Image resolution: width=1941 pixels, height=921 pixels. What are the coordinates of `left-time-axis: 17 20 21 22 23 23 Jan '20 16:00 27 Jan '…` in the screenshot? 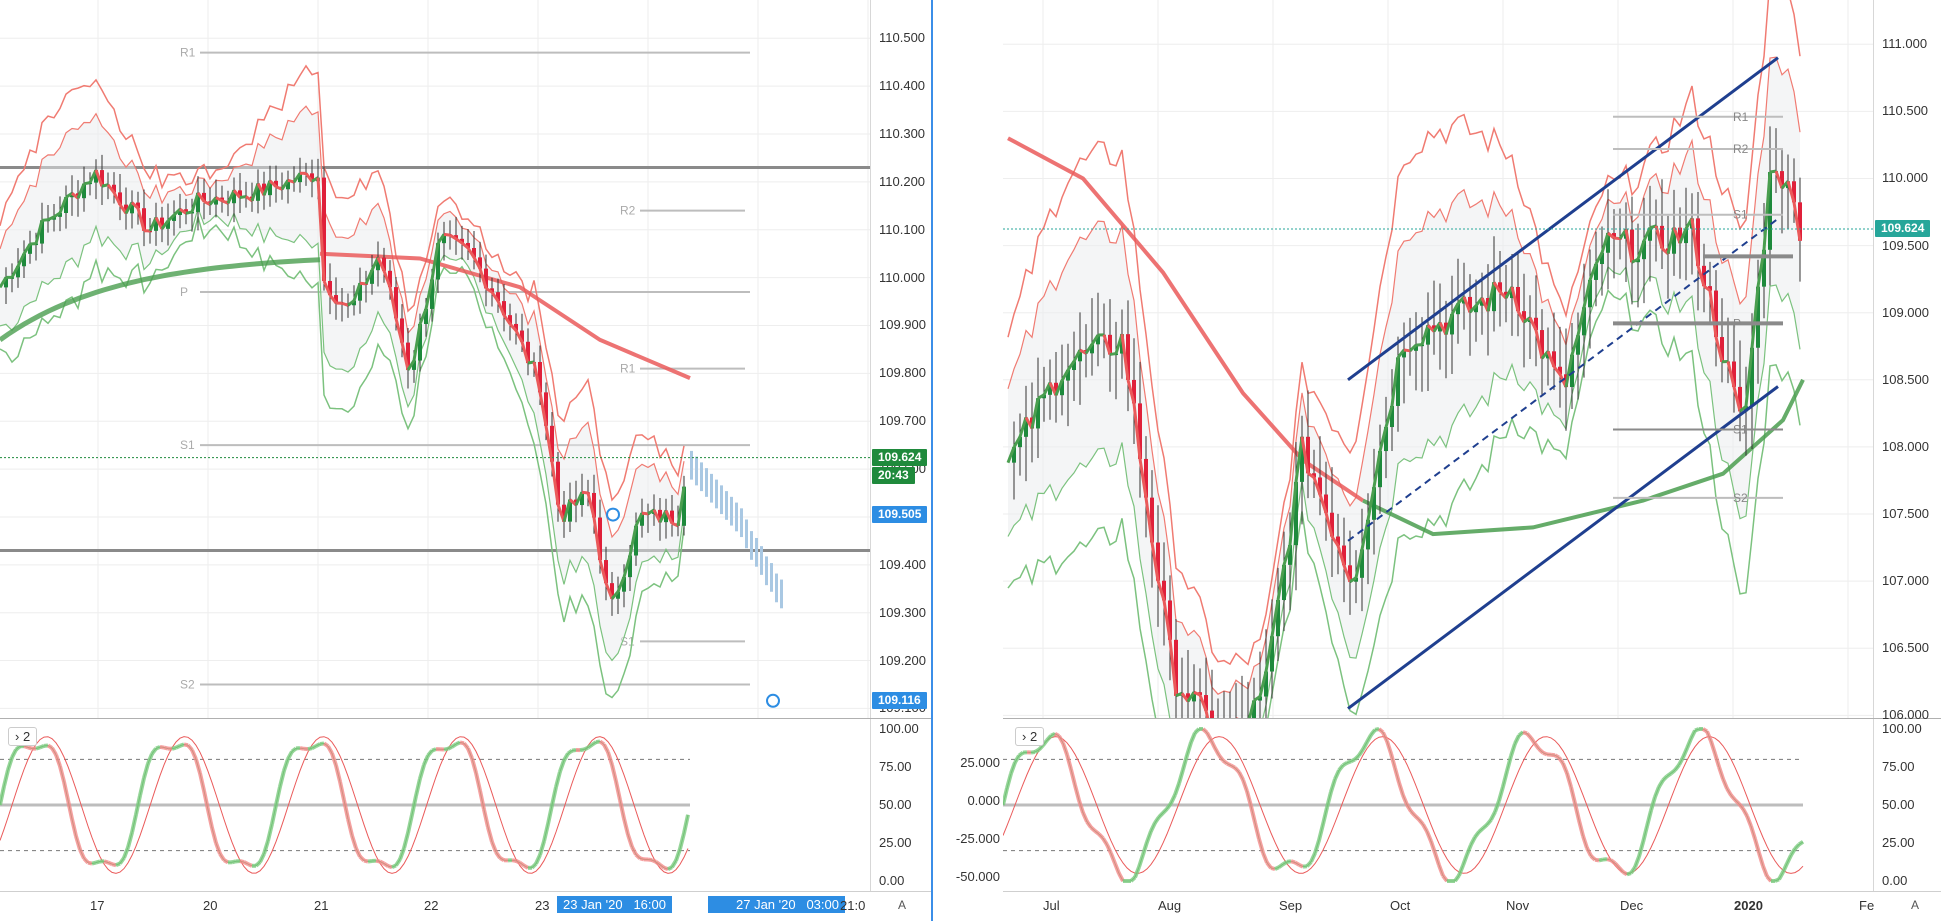 It's located at (465, 904).